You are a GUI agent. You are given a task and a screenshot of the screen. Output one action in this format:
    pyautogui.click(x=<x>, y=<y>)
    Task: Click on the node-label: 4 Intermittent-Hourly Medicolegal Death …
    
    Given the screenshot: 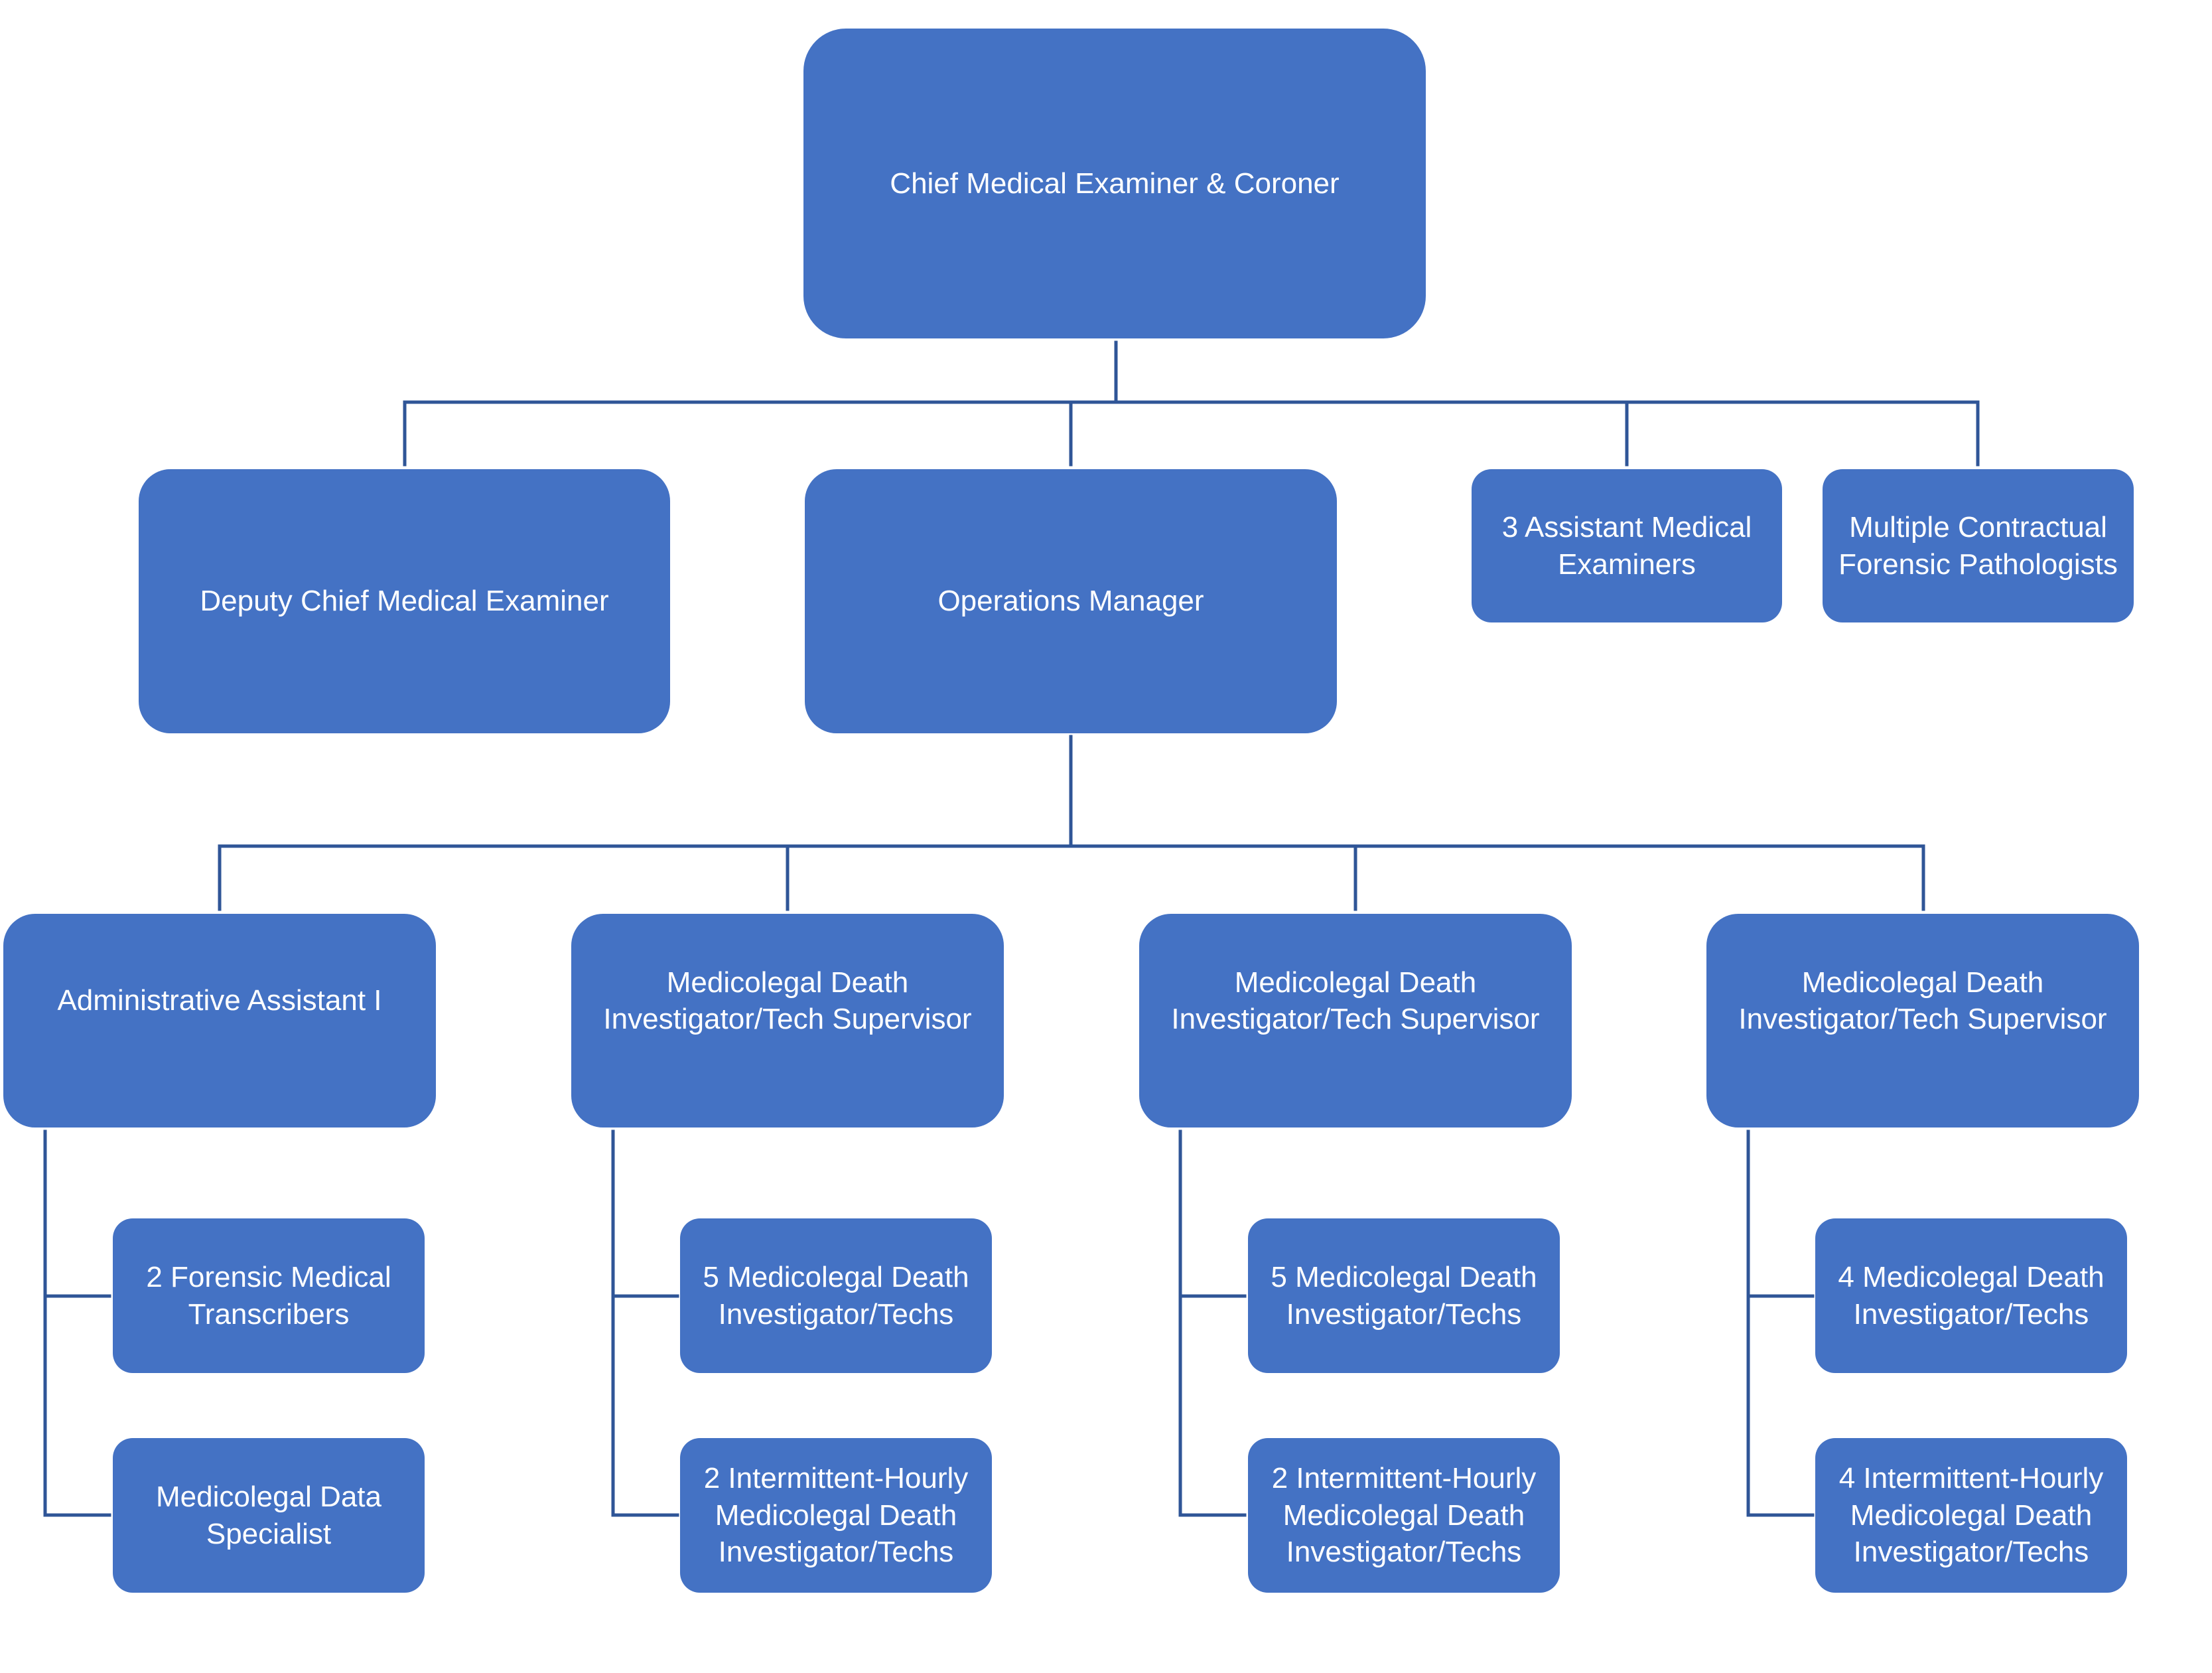 What is the action you would take?
    pyautogui.click(x=1971, y=1515)
    